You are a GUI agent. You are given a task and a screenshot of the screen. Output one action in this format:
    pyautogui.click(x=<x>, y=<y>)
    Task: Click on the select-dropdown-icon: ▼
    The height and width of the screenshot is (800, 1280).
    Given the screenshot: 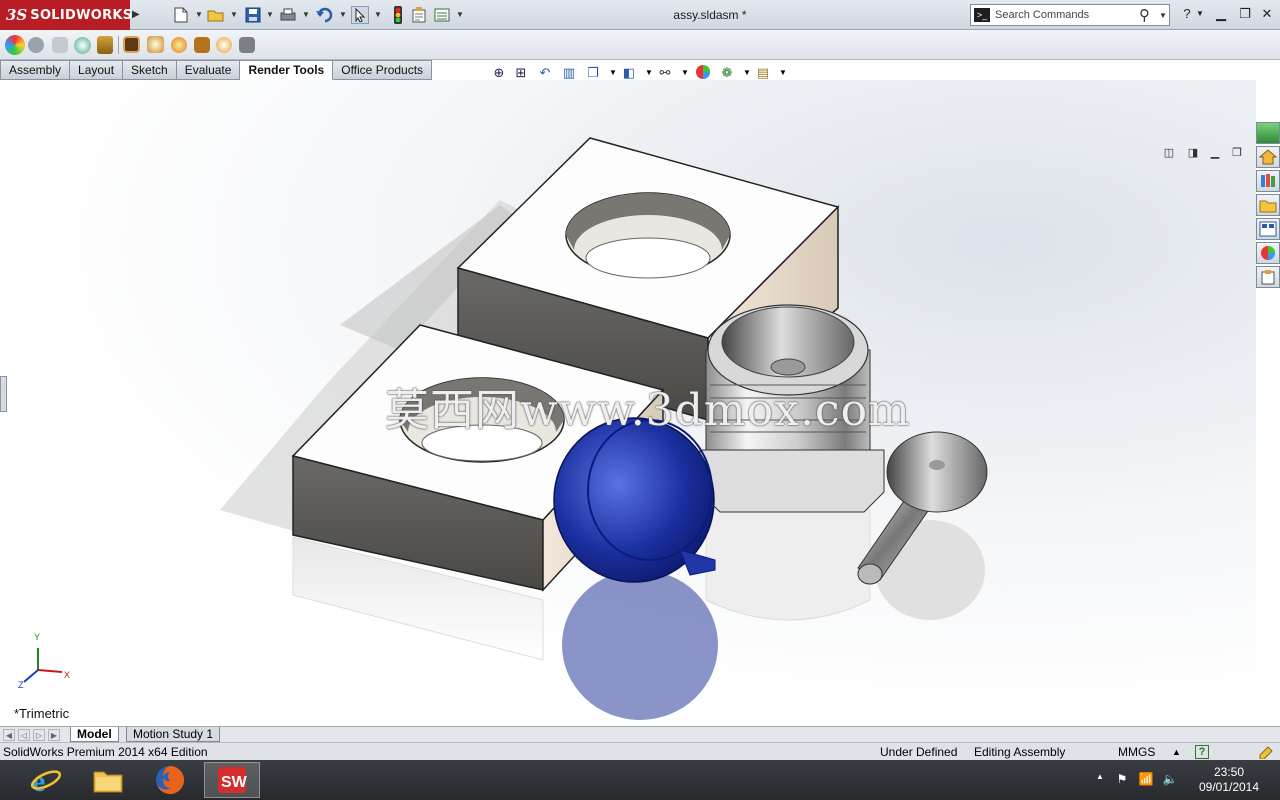 What is the action you would take?
    pyautogui.click(x=378, y=15)
    